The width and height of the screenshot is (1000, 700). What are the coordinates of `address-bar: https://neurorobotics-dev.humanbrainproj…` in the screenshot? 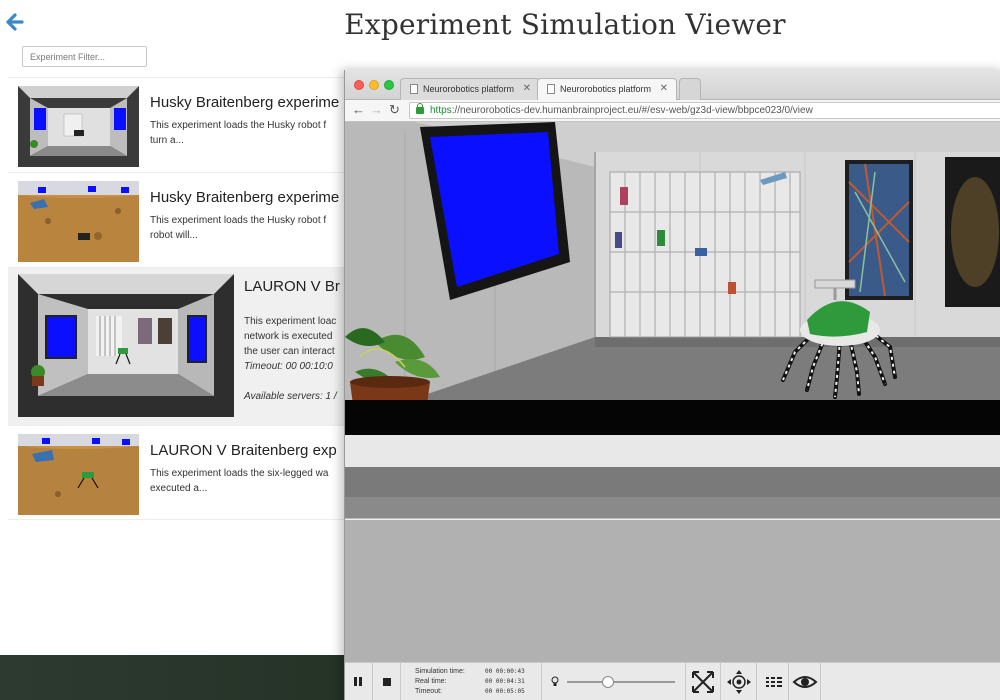 It's located at (704, 110).